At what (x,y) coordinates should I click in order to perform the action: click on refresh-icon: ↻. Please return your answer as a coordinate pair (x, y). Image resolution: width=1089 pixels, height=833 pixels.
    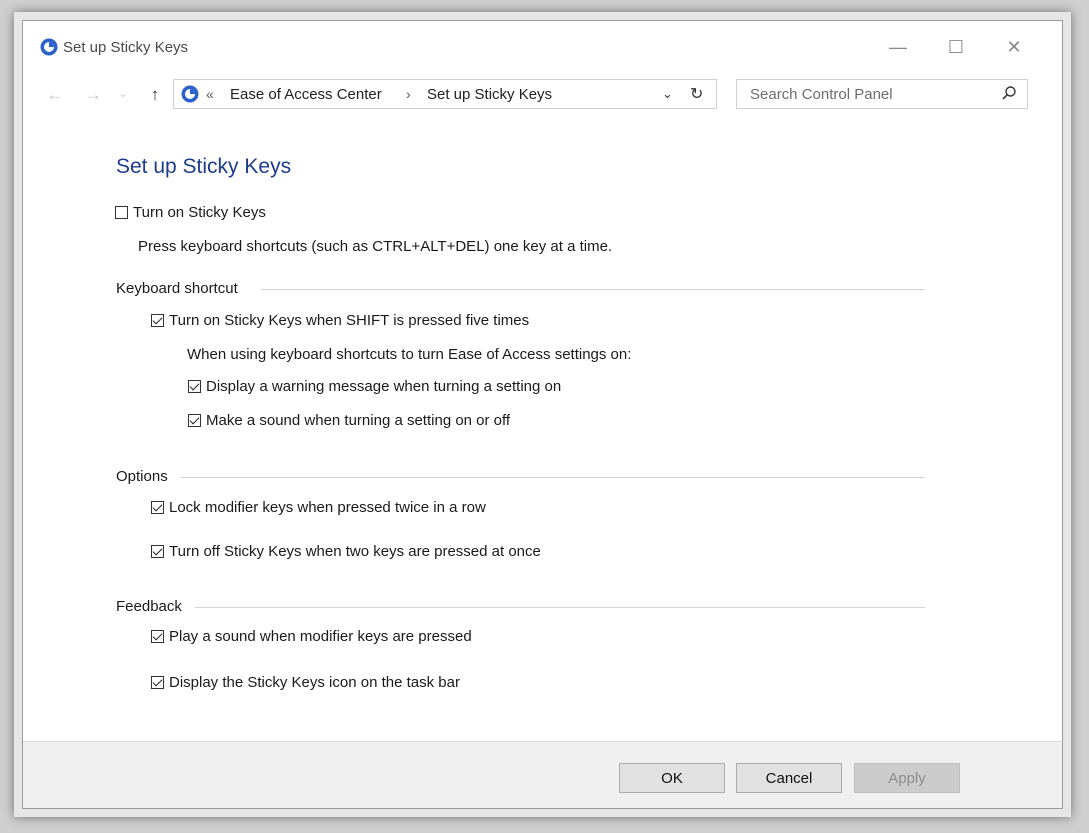
    Looking at the image, I should click on (696, 94).